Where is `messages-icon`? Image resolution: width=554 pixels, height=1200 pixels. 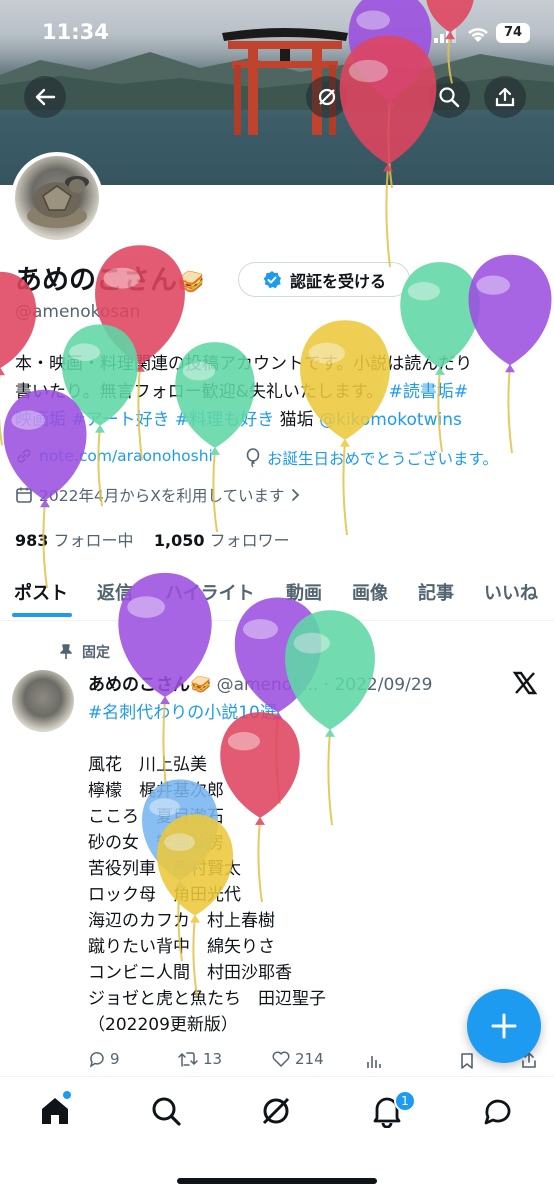
messages-icon is located at coordinates (497, 1112).